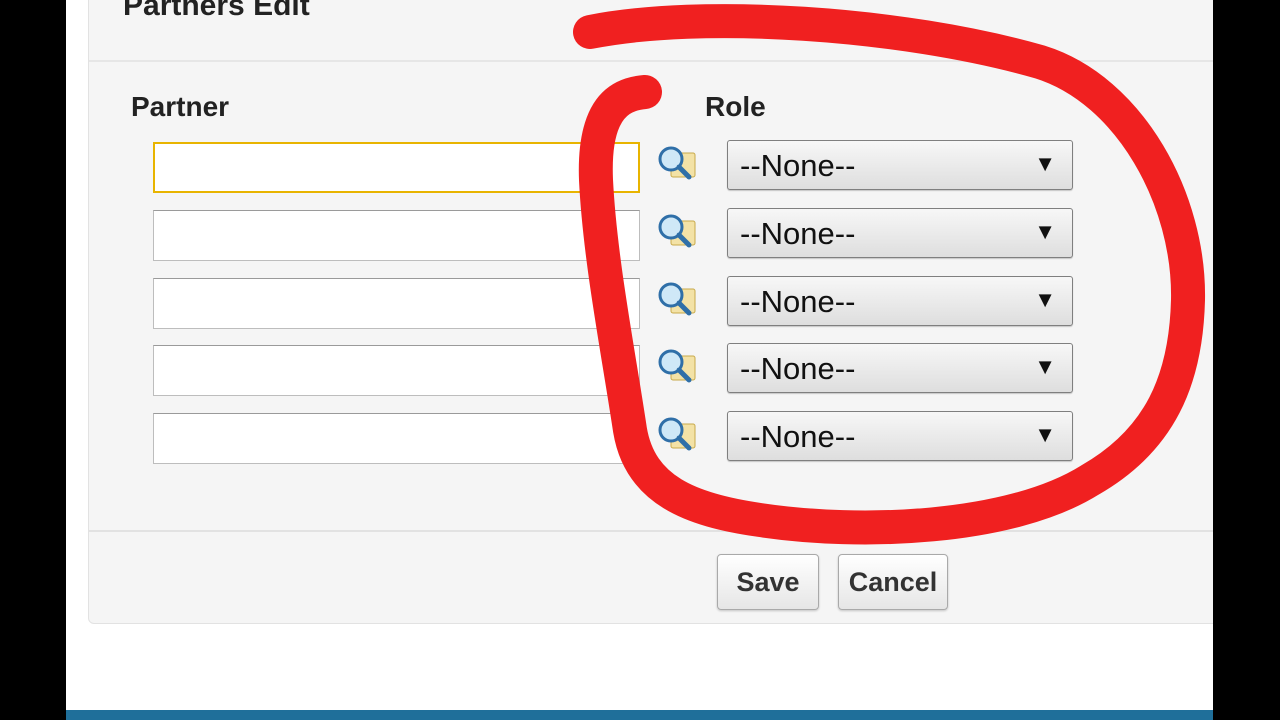 The height and width of the screenshot is (720, 1280). I want to click on cancel-button: Cancel, so click(893, 582).